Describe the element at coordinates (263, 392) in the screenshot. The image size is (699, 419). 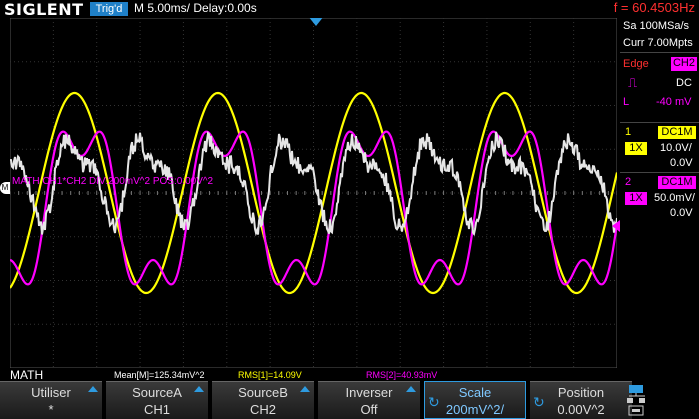
I see `softkey-label: SourceB` at that location.